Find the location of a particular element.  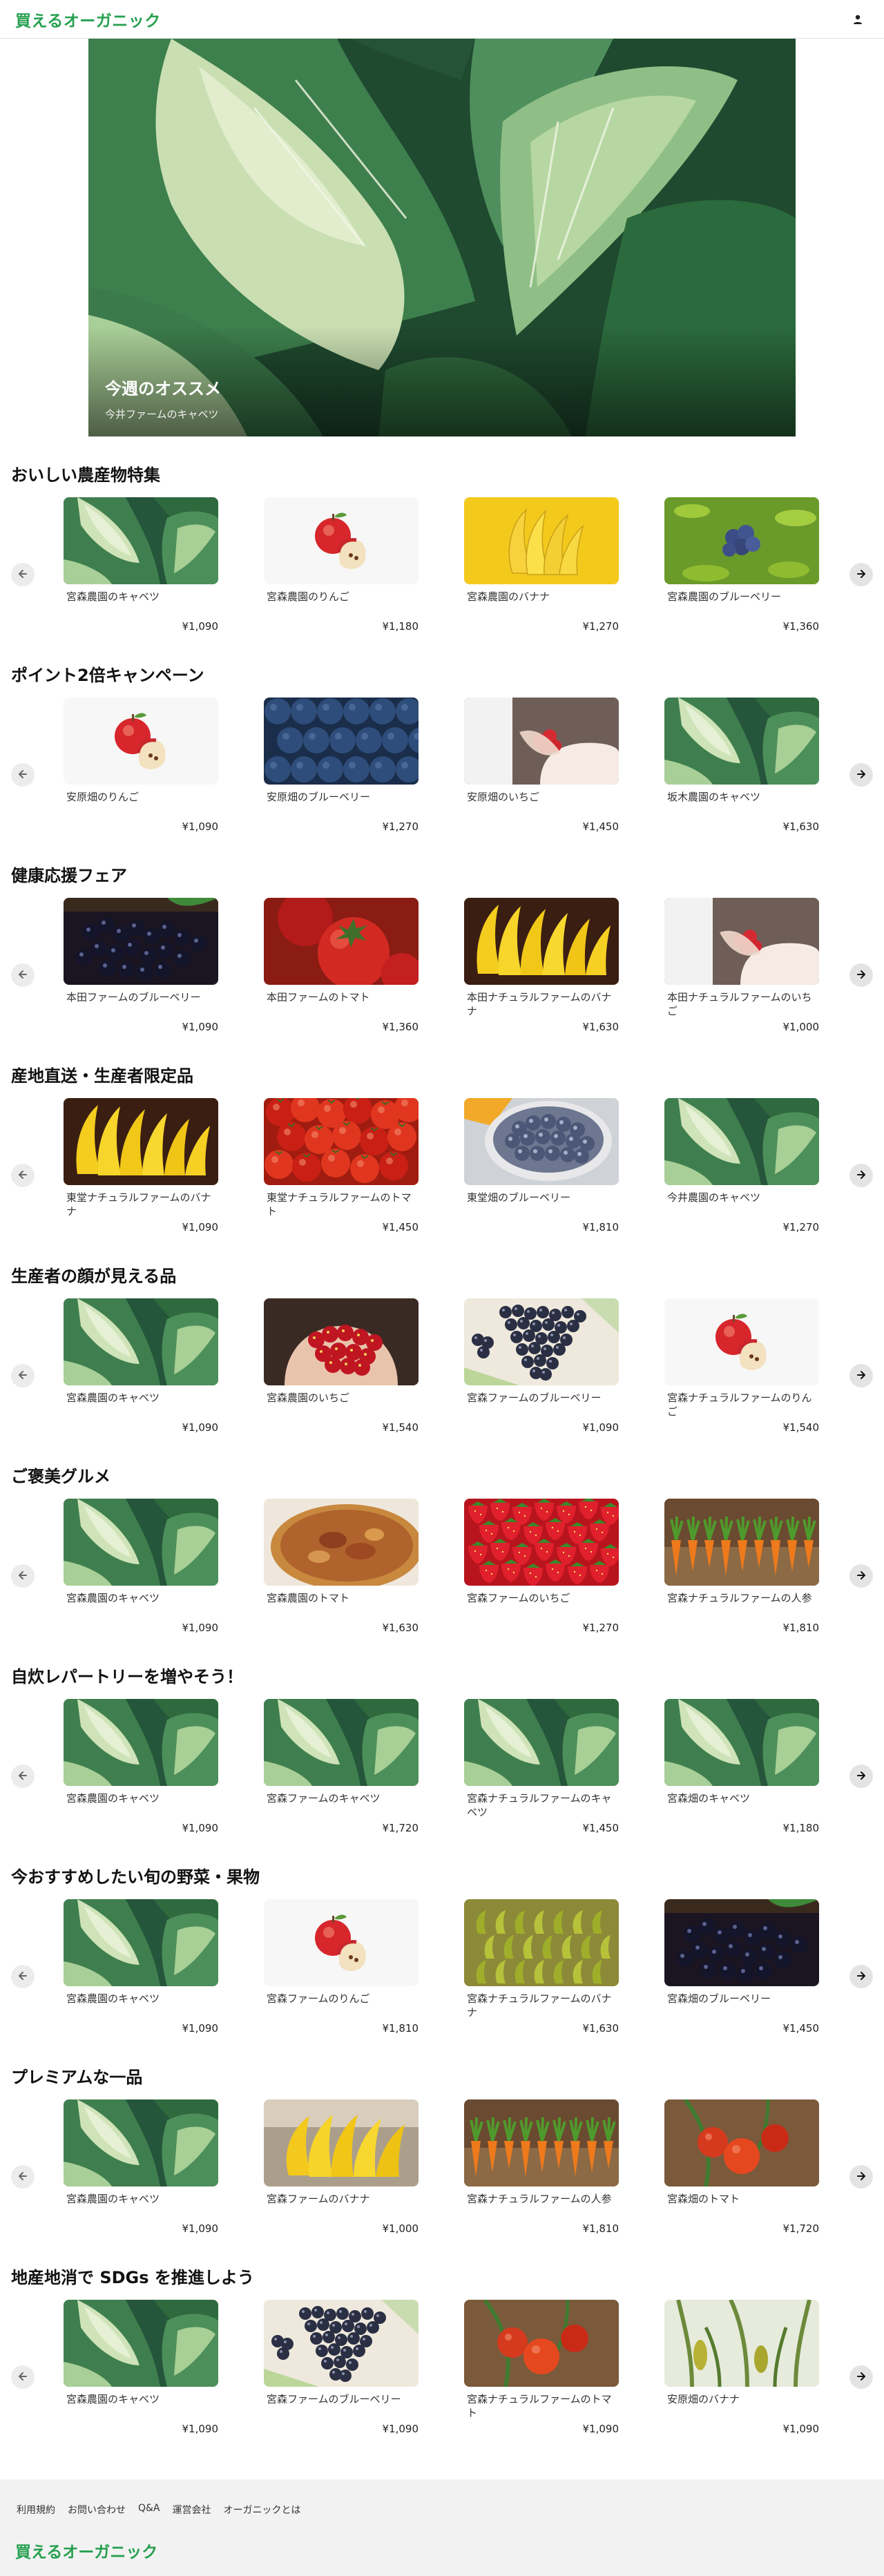

product-card: 宮森農園のいちご ¥1,540 is located at coordinates (341, 1378).